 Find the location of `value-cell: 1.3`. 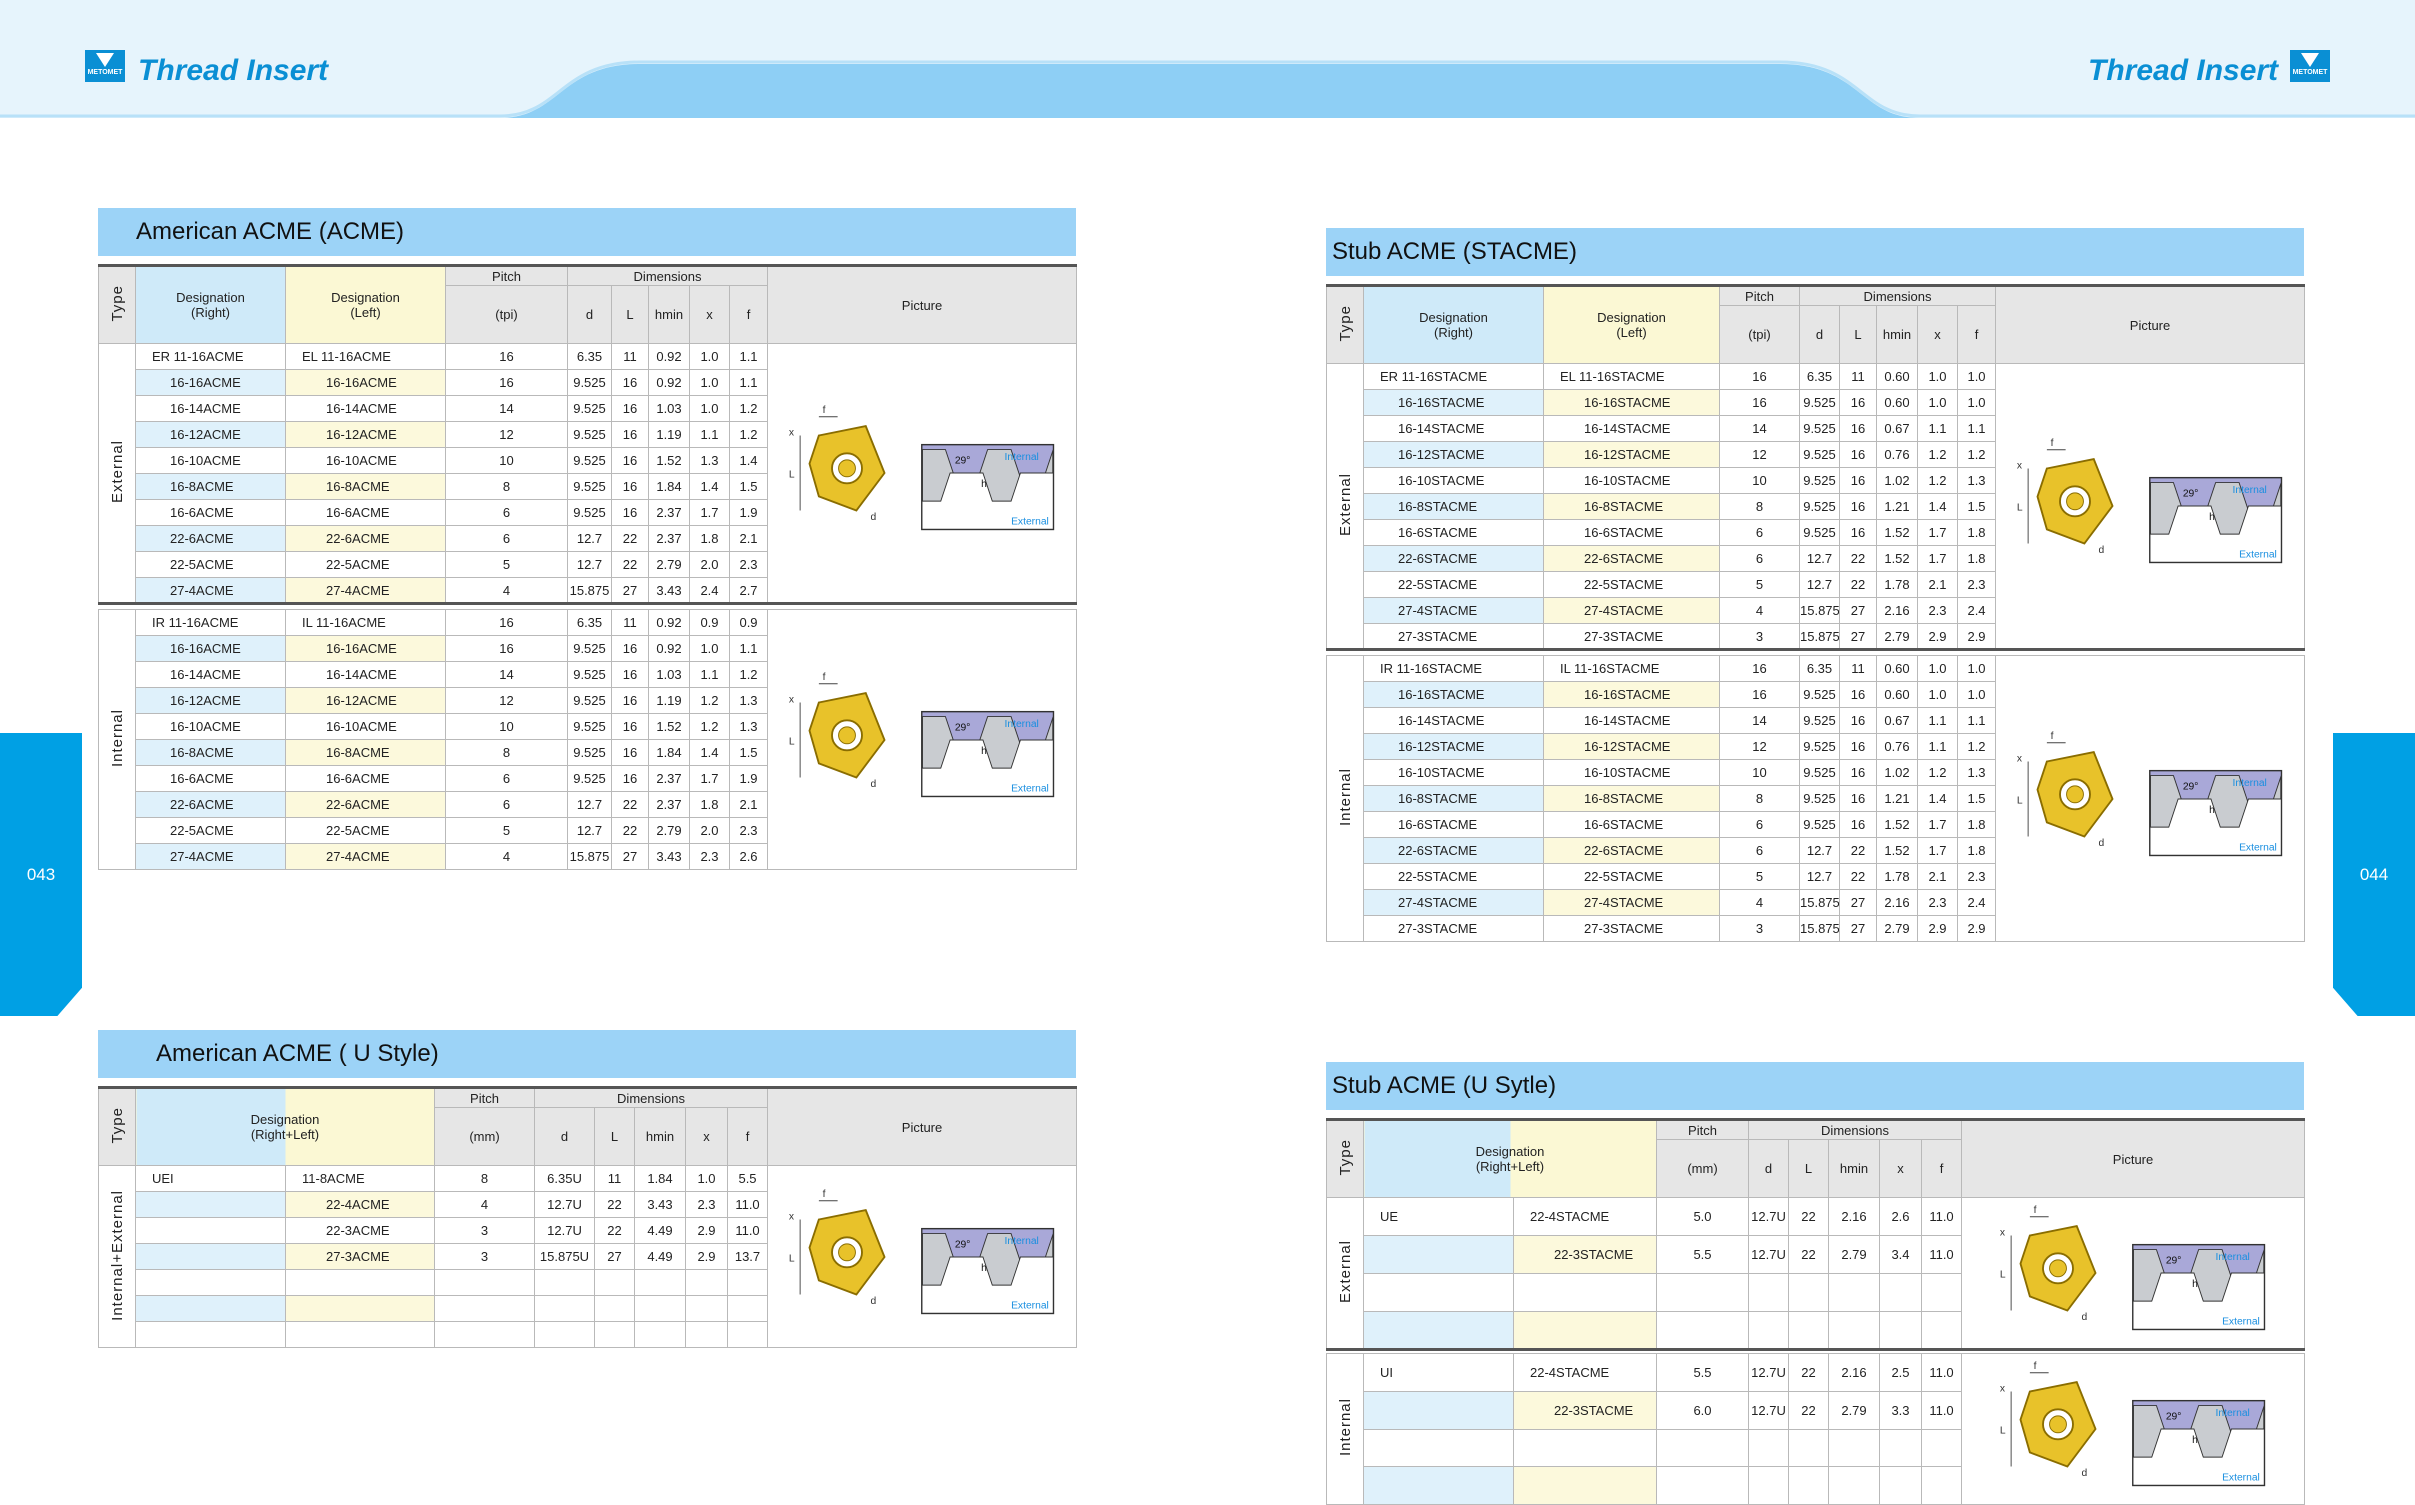

value-cell: 1.3 is located at coordinates (748, 700).